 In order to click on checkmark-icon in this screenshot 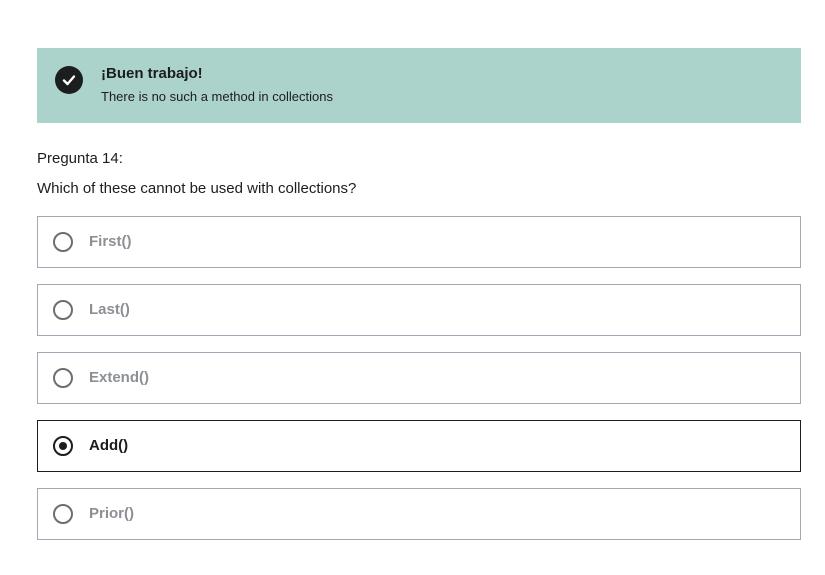, I will do `click(69, 80)`.